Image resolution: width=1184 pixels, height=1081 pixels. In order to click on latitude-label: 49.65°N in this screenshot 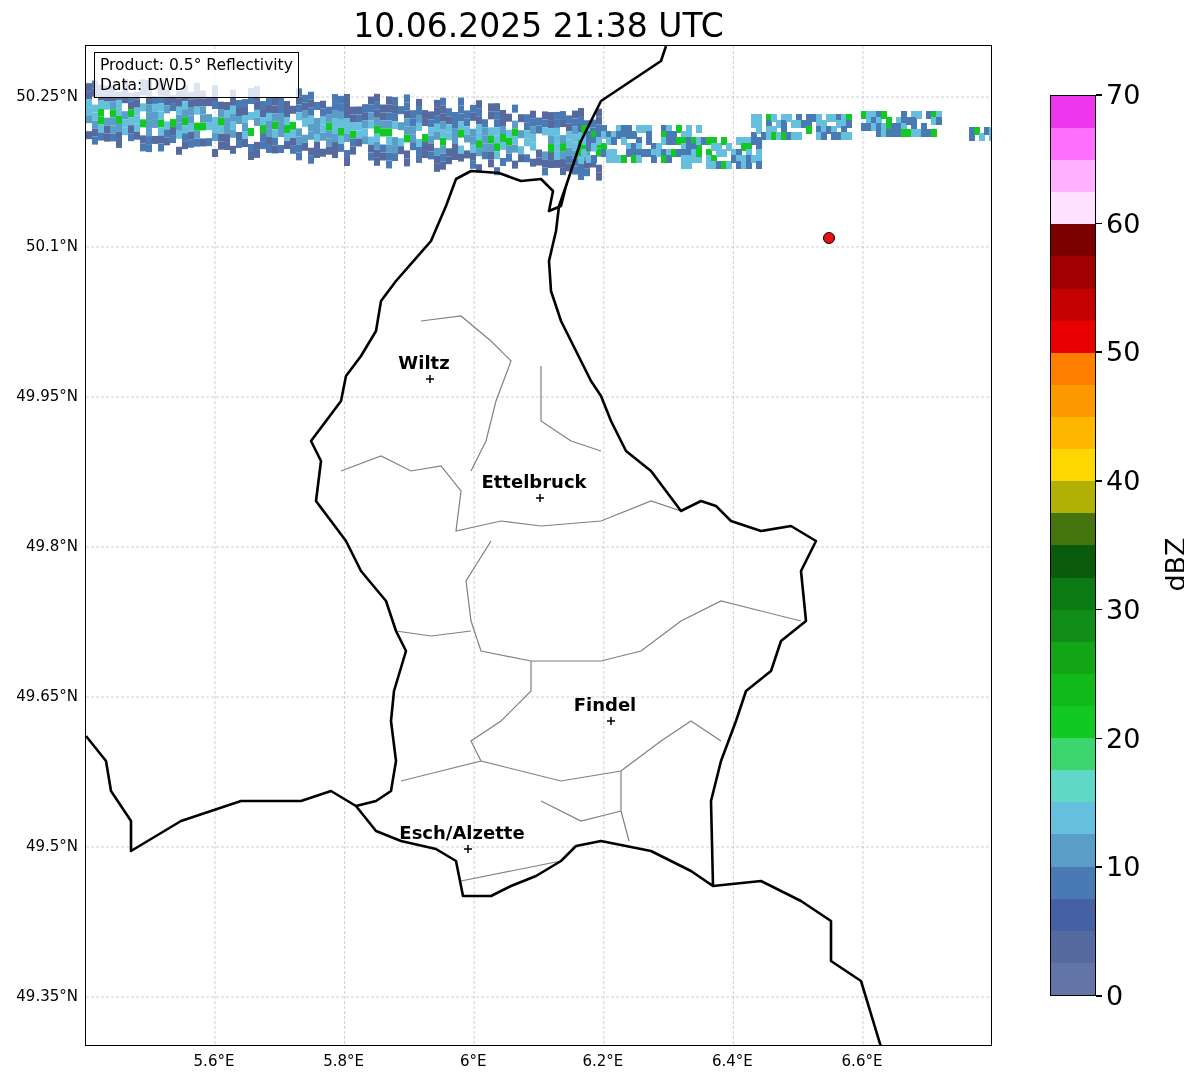, I will do `click(47, 696)`.